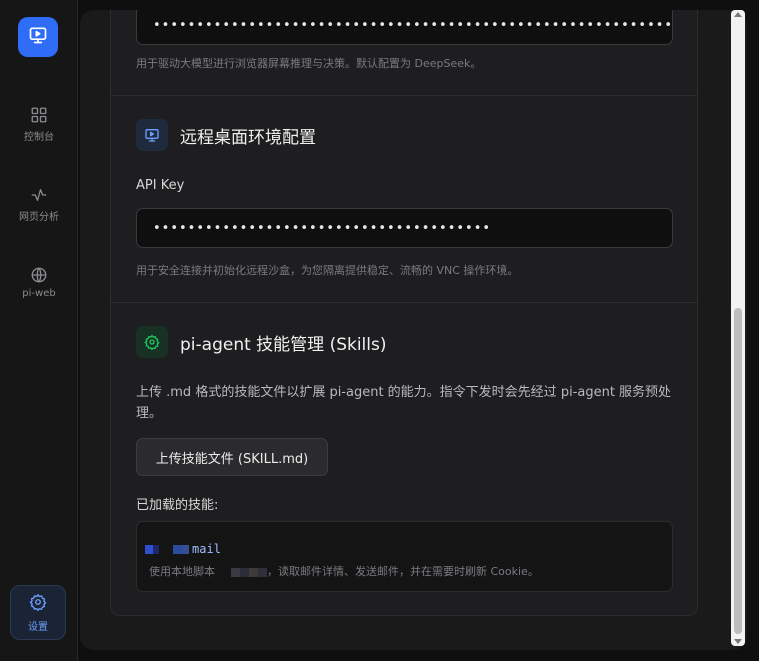  What do you see at coordinates (39, 115) in the screenshot?
I see `grid-icon` at bounding box center [39, 115].